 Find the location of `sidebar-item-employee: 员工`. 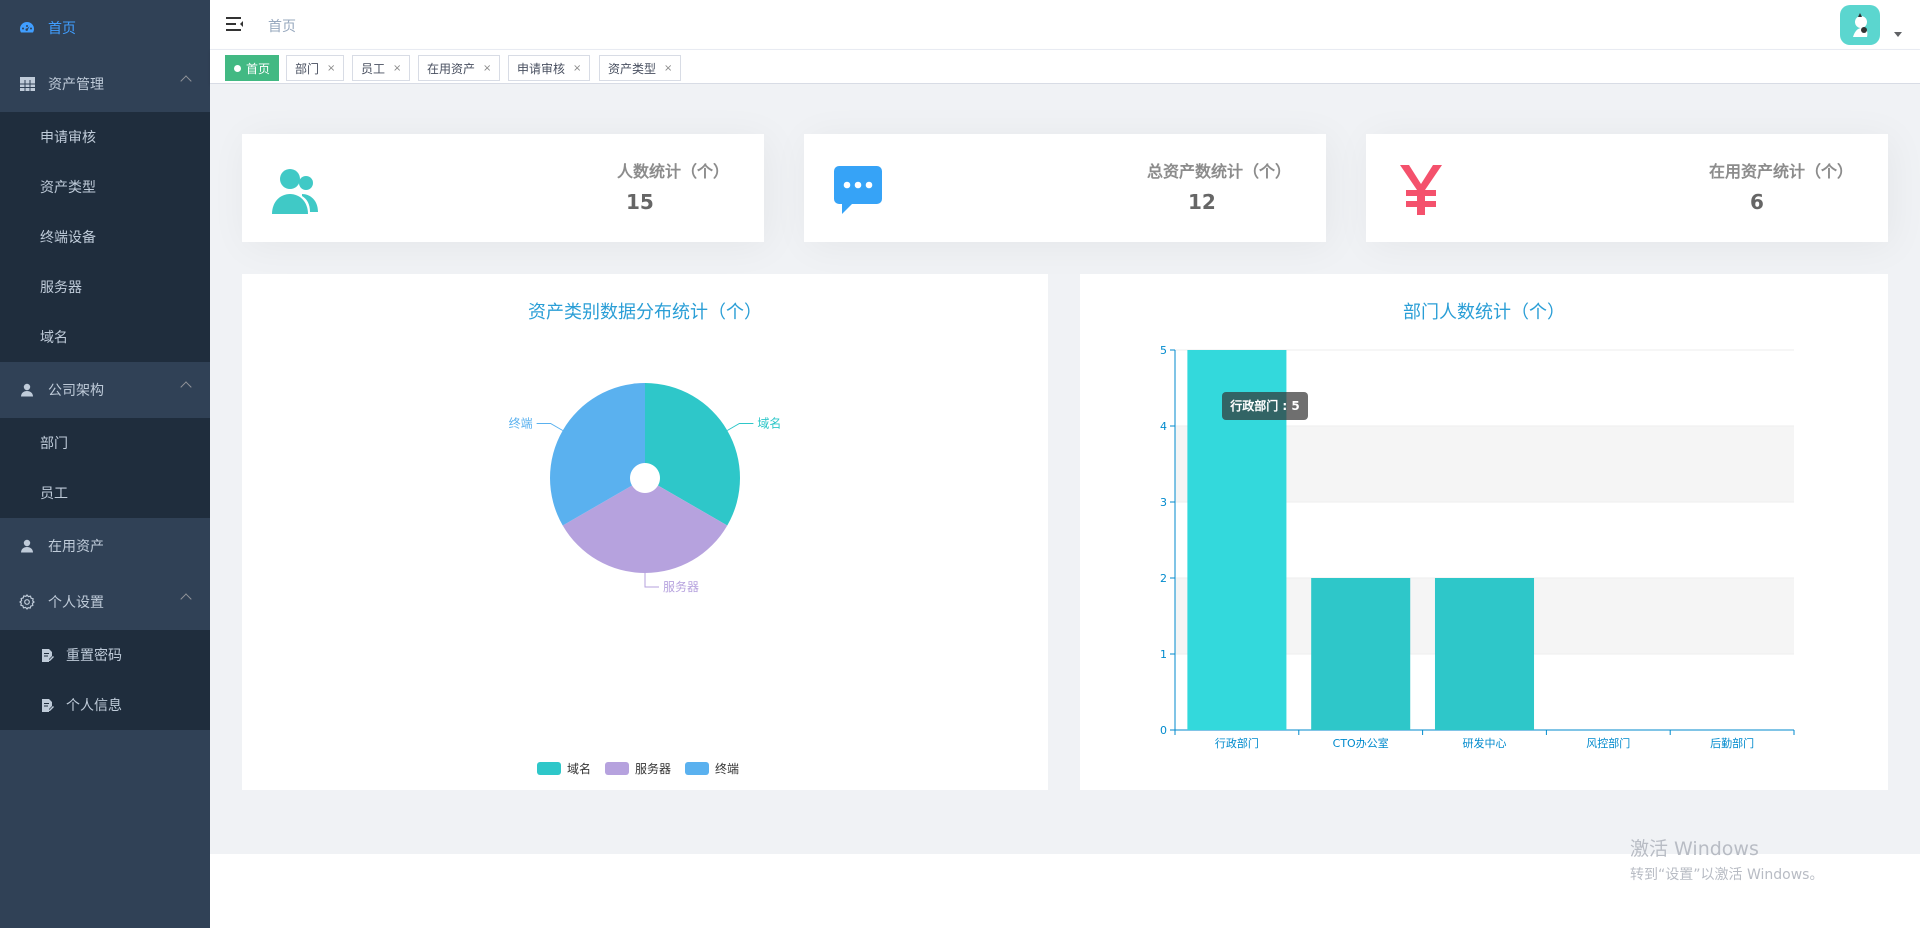

sidebar-item-employee: 员工 is located at coordinates (105, 493).